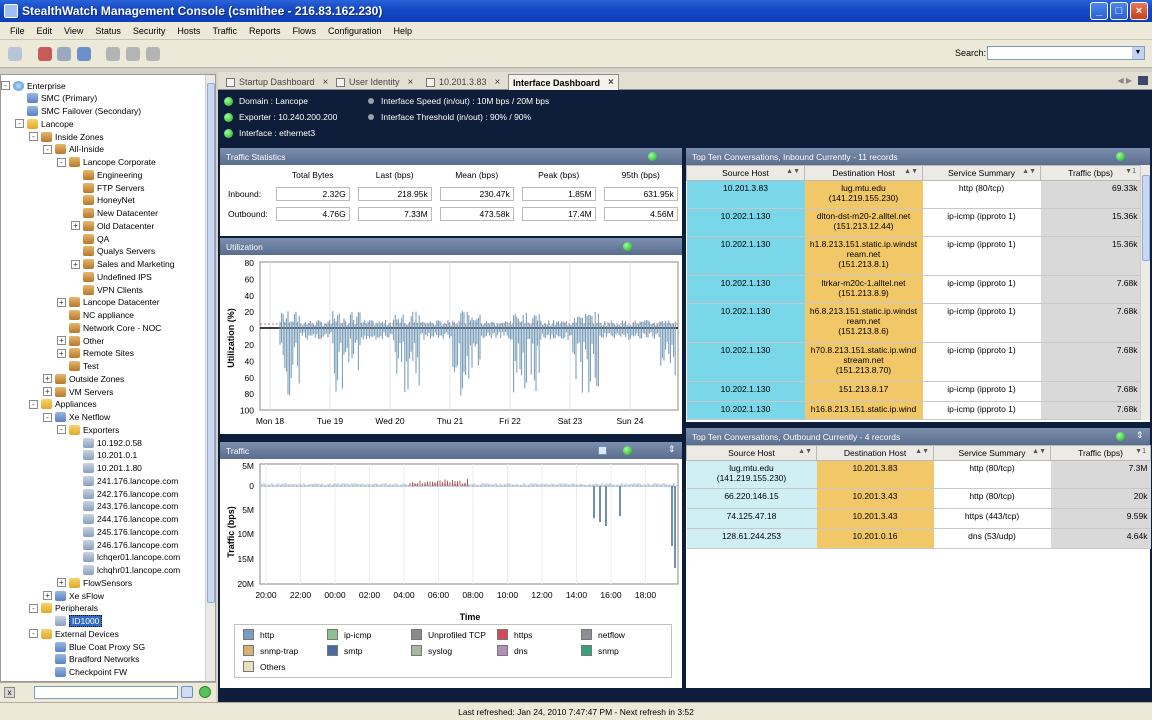 The width and height of the screenshot is (1152, 720). I want to click on tab-scroll-arrows: ◀ ▶, so click(1124, 80).